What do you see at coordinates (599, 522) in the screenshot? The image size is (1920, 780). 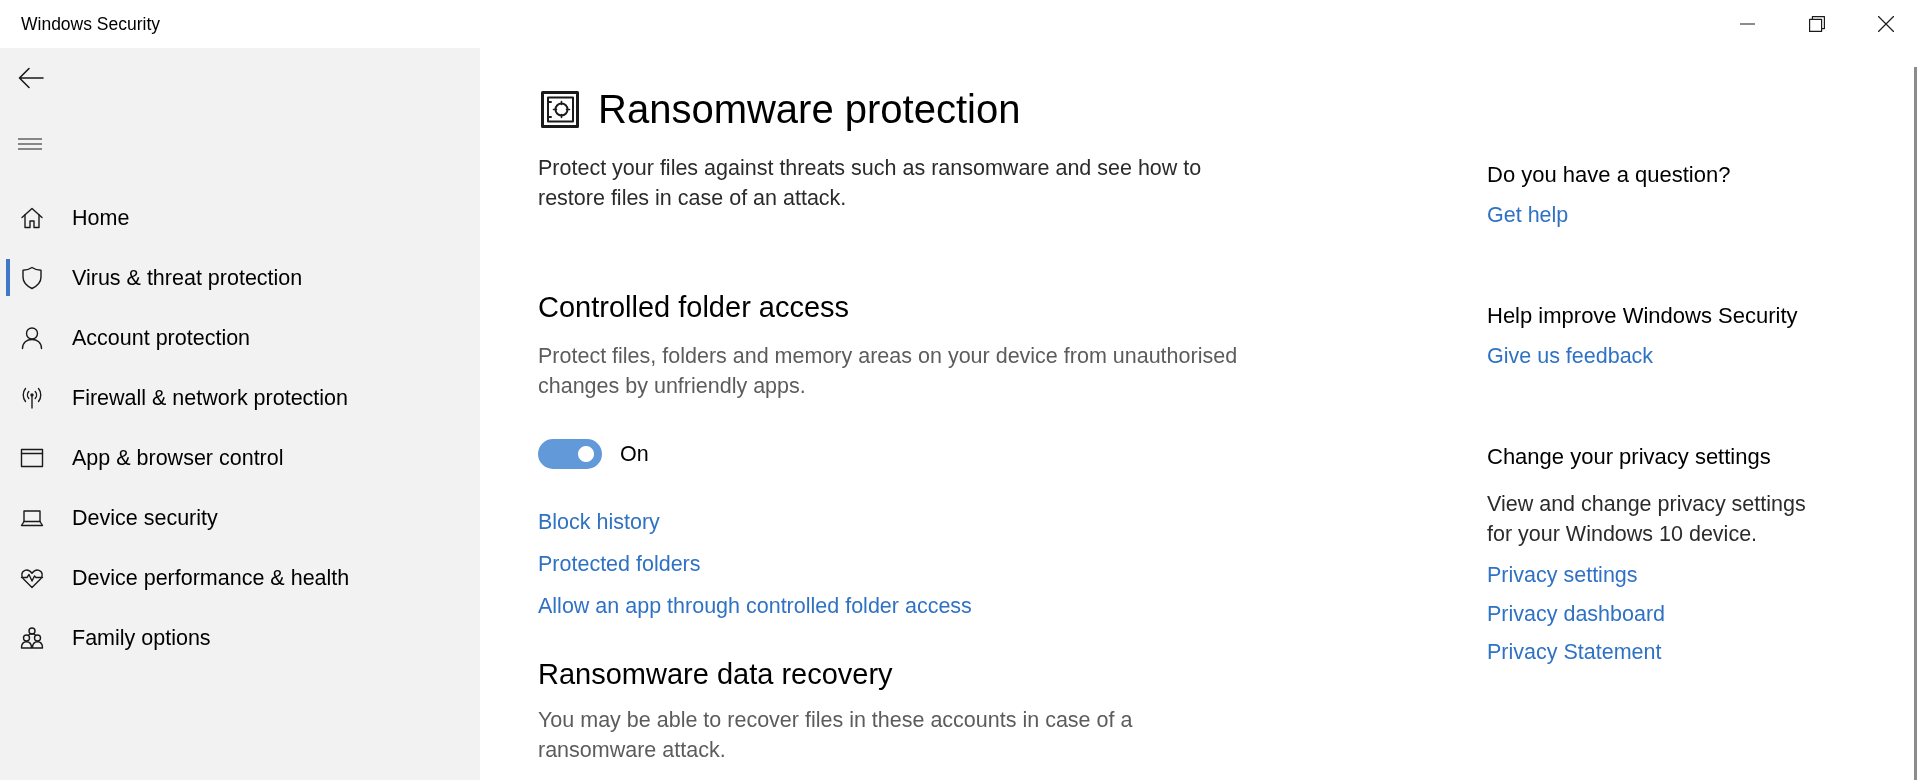 I see `text-link: Block history` at bounding box center [599, 522].